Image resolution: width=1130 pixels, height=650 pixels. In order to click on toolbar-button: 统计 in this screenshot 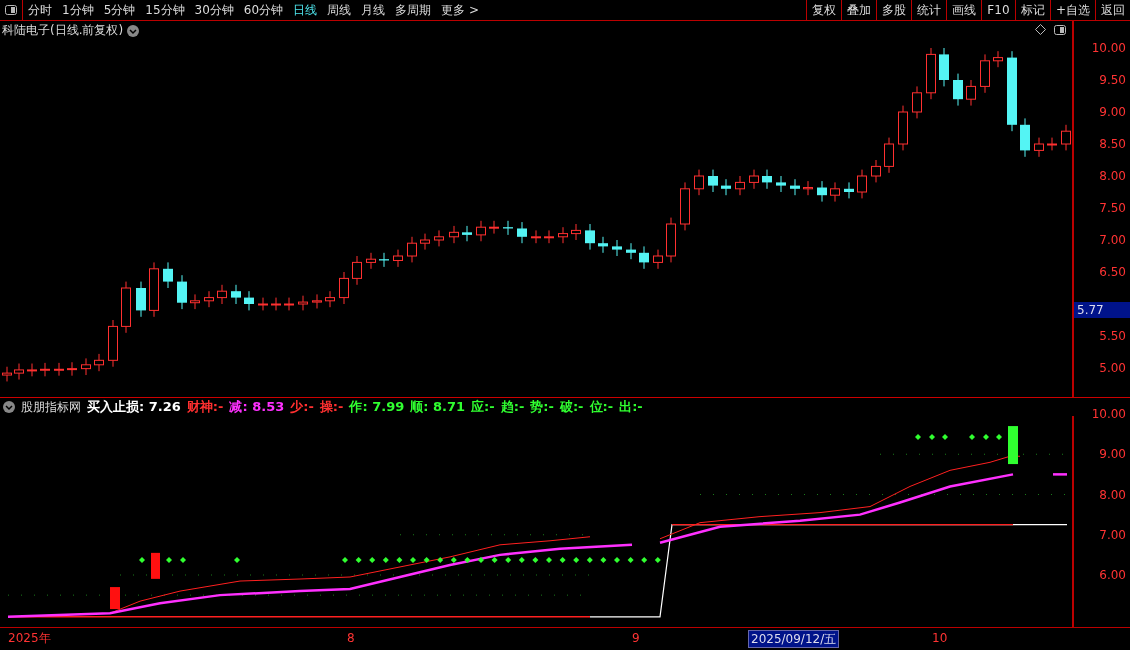, I will do `click(928, 10)`.